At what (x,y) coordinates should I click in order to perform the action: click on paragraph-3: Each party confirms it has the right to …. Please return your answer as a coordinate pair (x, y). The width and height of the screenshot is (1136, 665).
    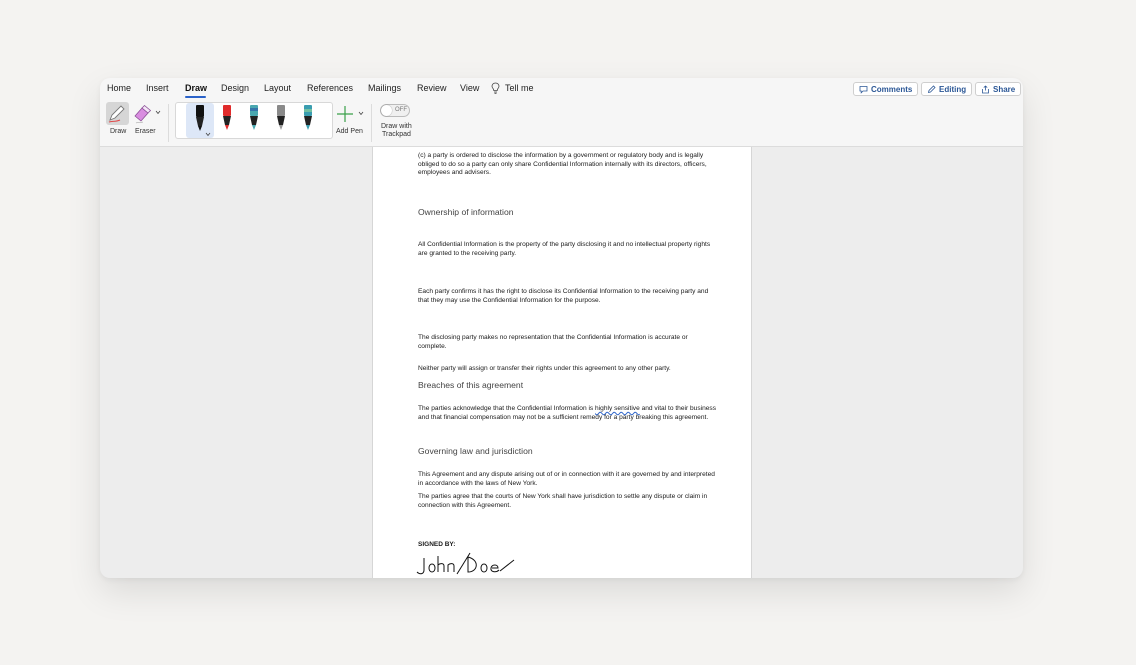
    Looking at the image, I should click on (563, 296).